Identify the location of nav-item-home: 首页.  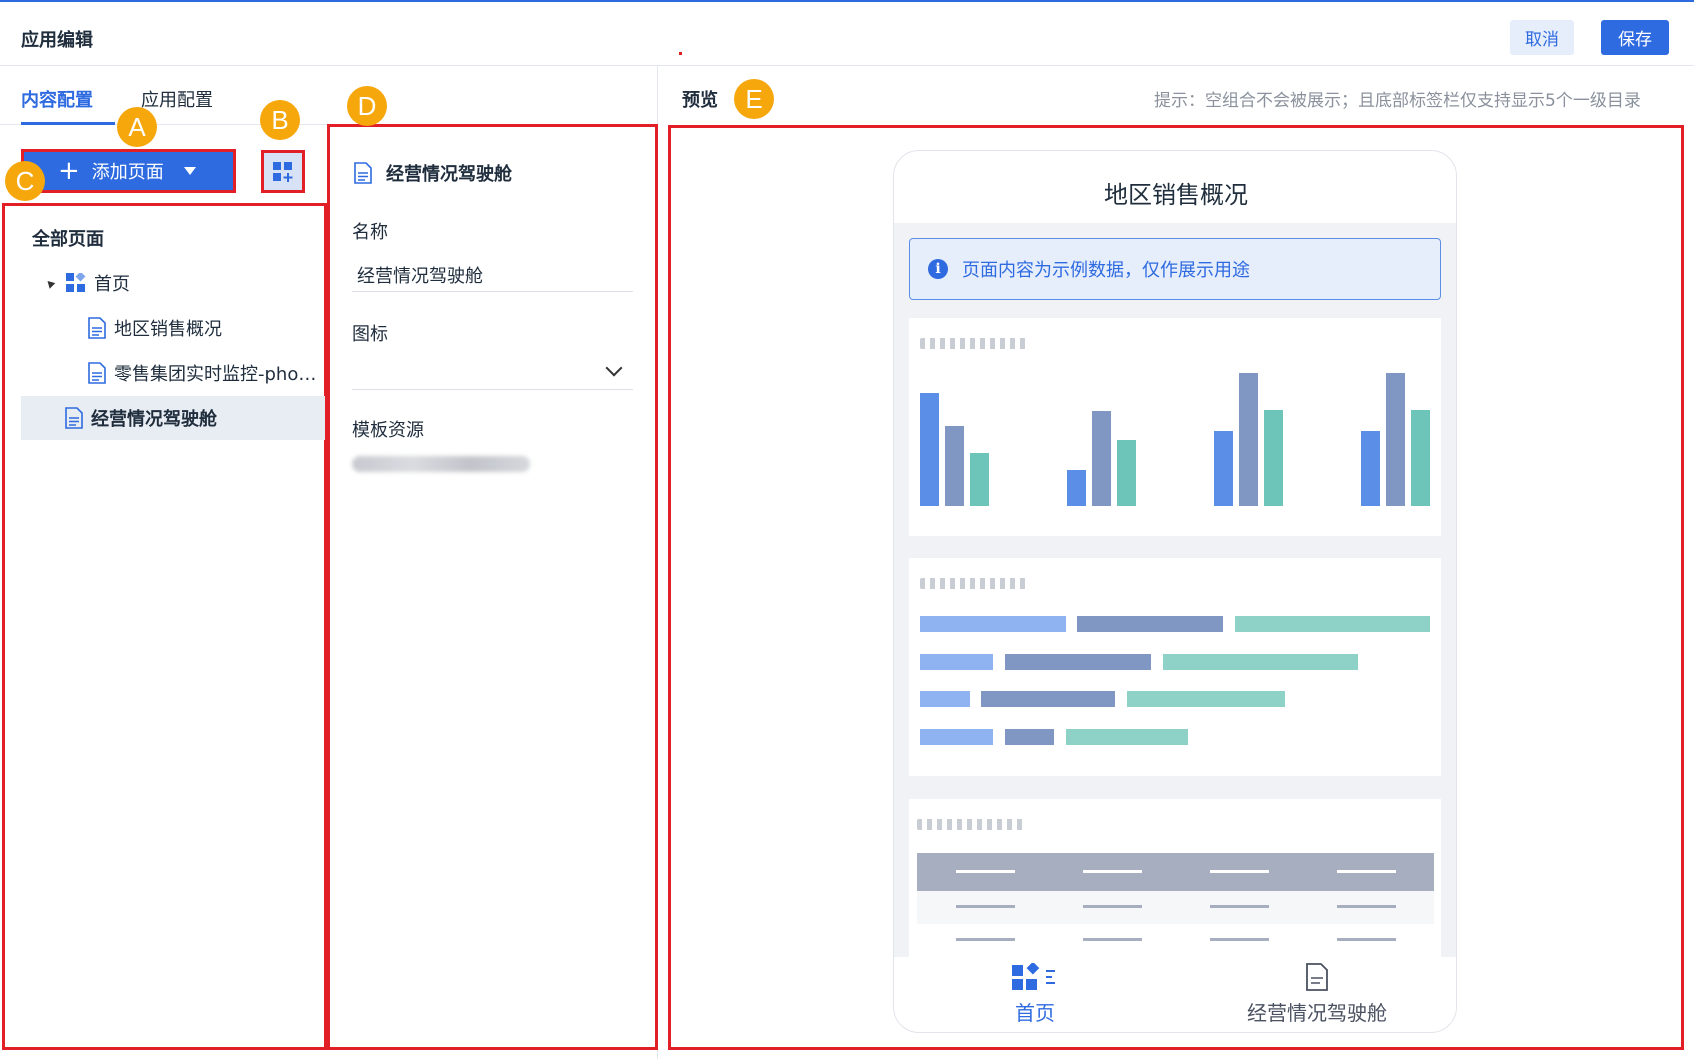
(1035, 994).